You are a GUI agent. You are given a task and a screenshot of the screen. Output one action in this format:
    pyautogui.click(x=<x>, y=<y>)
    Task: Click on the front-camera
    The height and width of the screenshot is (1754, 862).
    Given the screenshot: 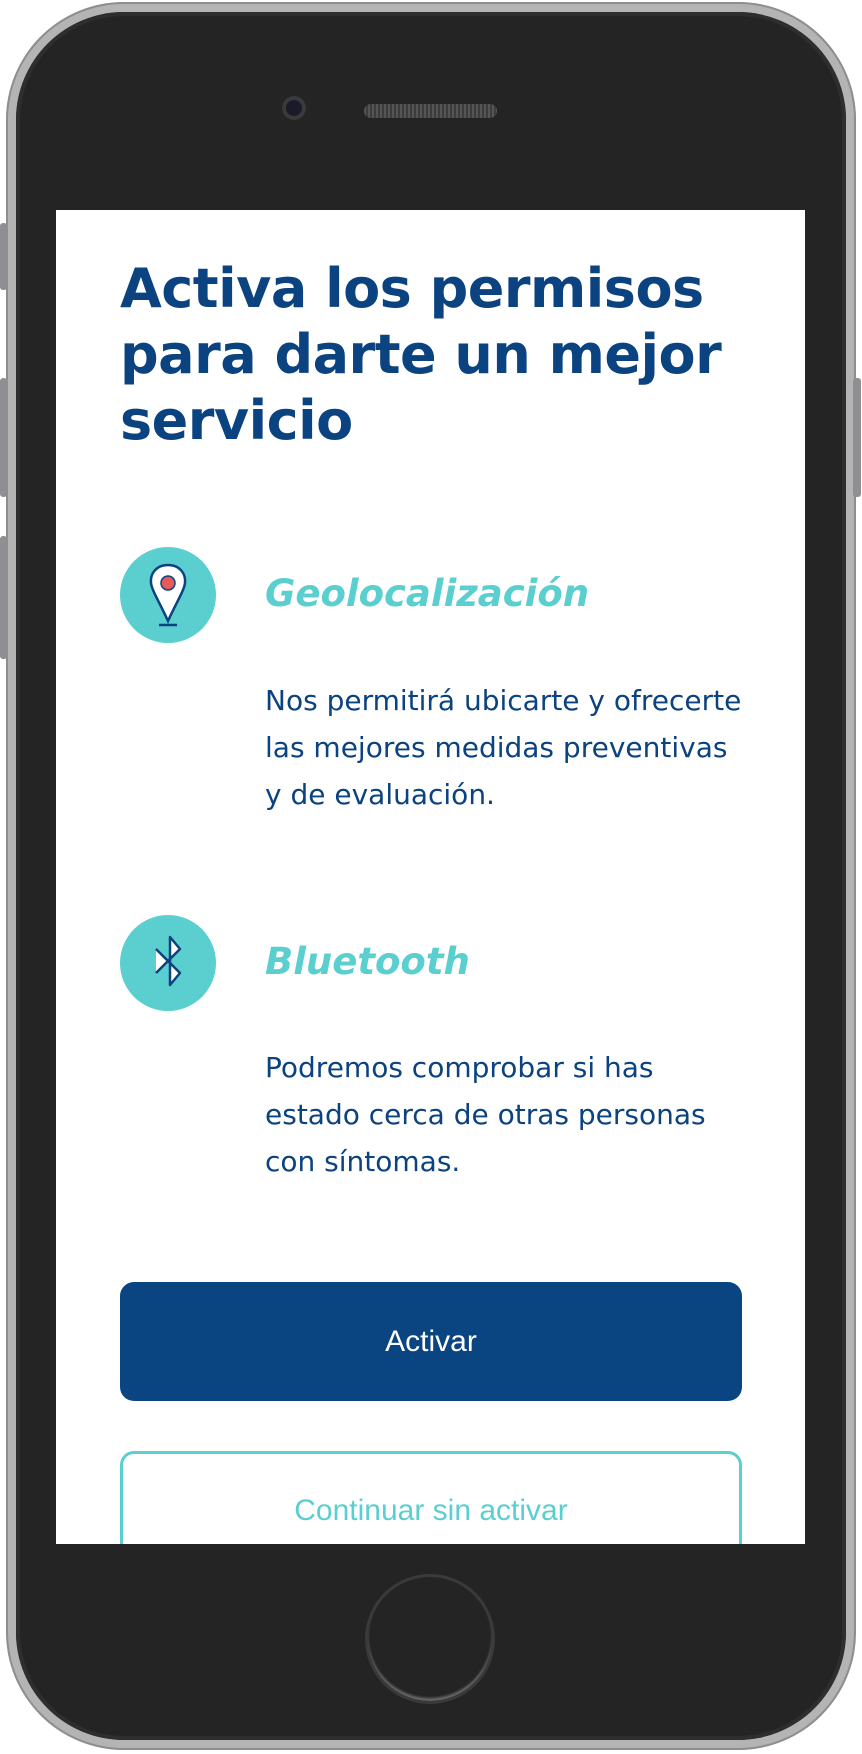 What is the action you would take?
    pyautogui.click(x=294, y=108)
    